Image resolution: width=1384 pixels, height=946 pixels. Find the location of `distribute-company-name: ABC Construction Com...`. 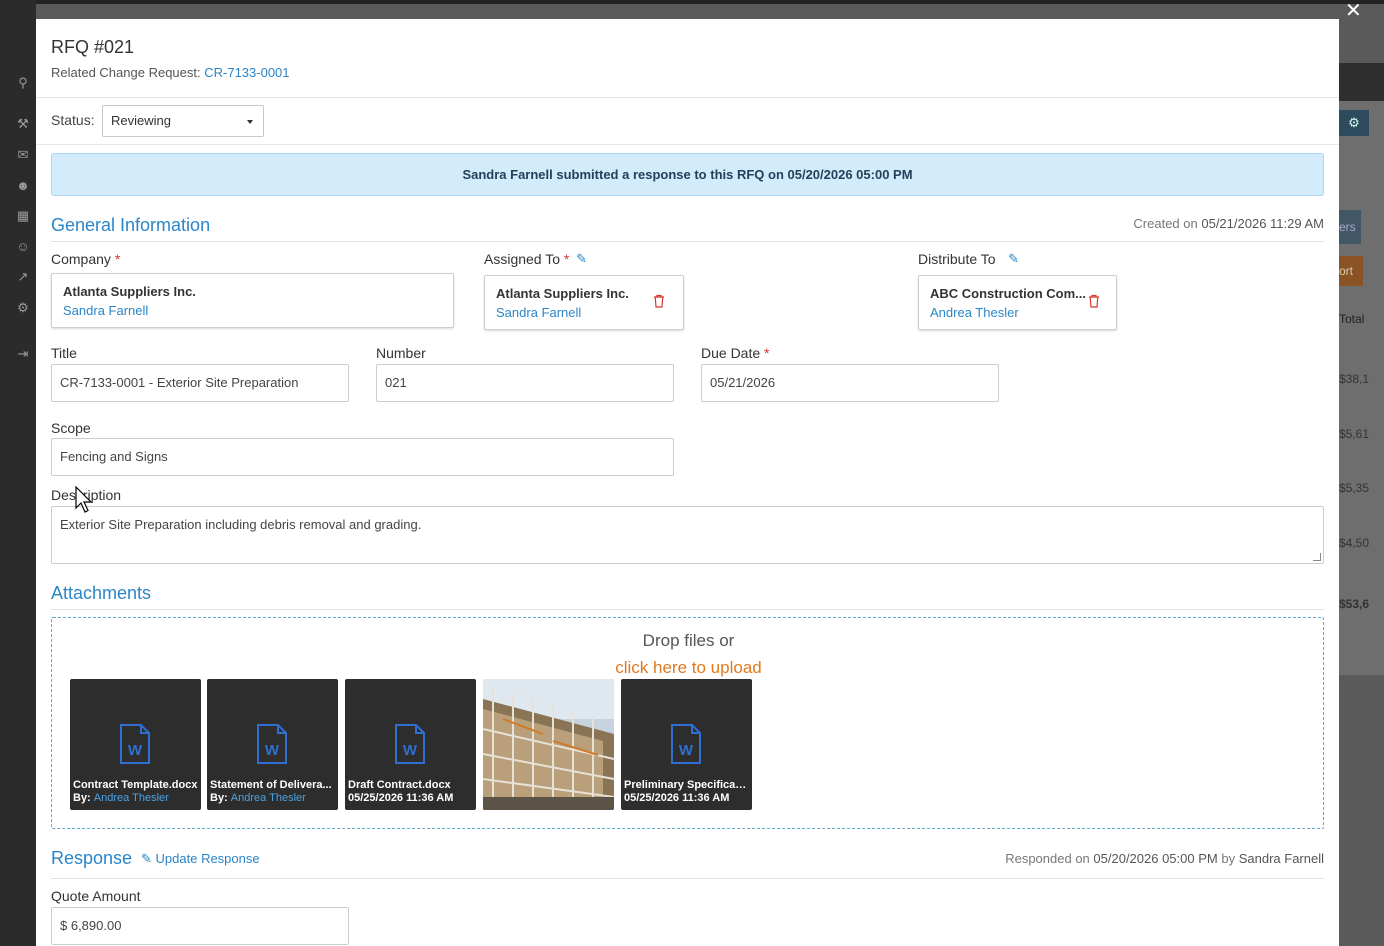

distribute-company-name: ABC Construction Com... is located at coordinates (1008, 293).